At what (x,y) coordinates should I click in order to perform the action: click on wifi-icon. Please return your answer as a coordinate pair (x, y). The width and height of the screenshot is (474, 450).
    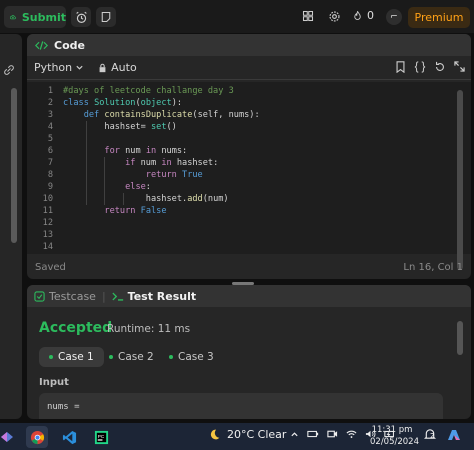
    Looking at the image, I should click on (351, 434).